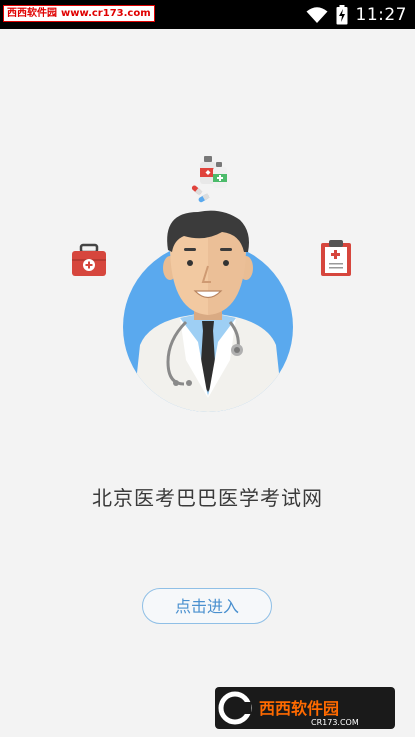 The image size is (415, 737). I want to click on clipboard-icon, so click(336, 258).